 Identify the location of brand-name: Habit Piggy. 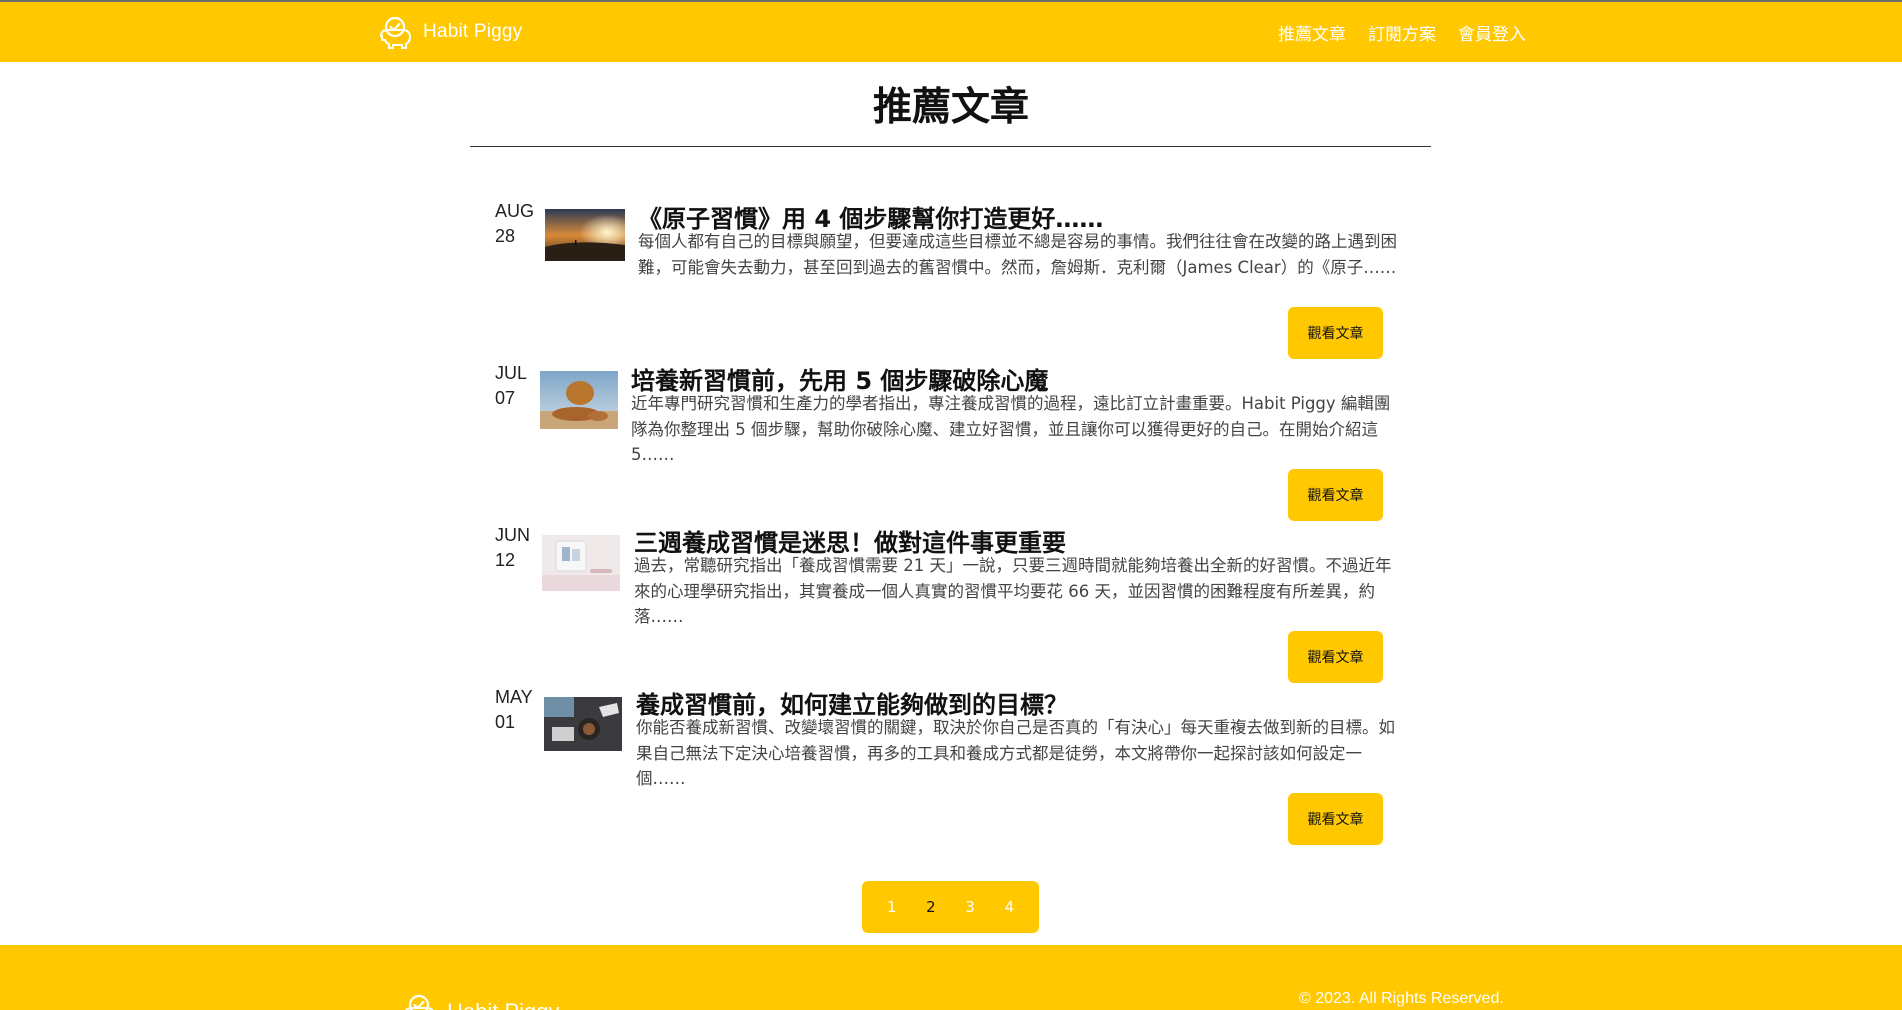
(473, 31).